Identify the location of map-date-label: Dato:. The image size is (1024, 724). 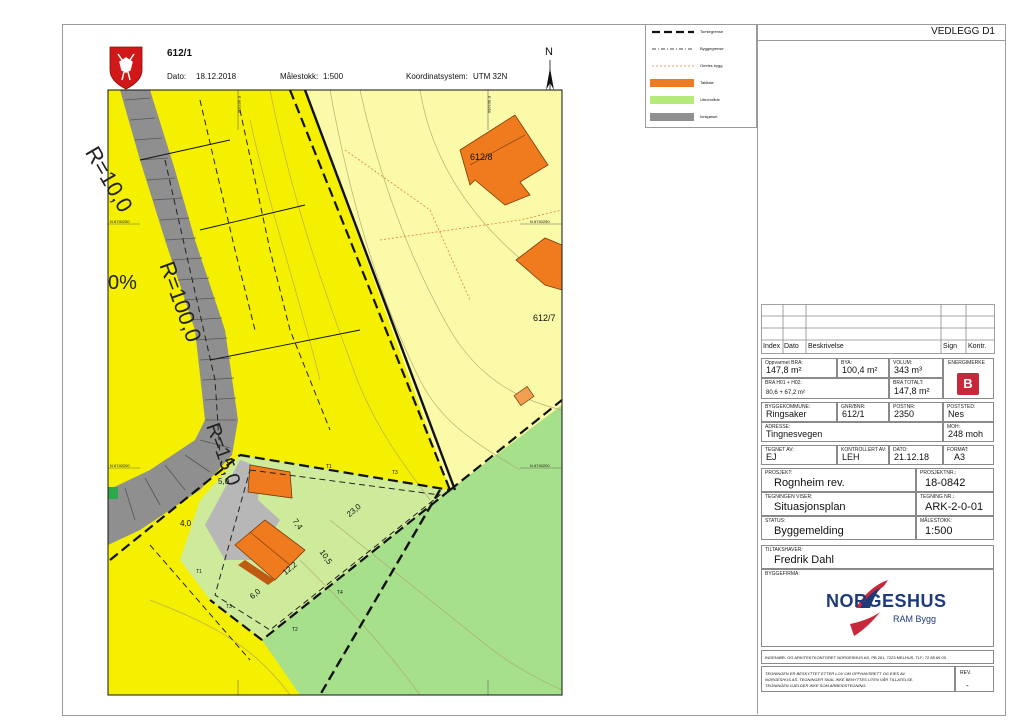
(177, 76).